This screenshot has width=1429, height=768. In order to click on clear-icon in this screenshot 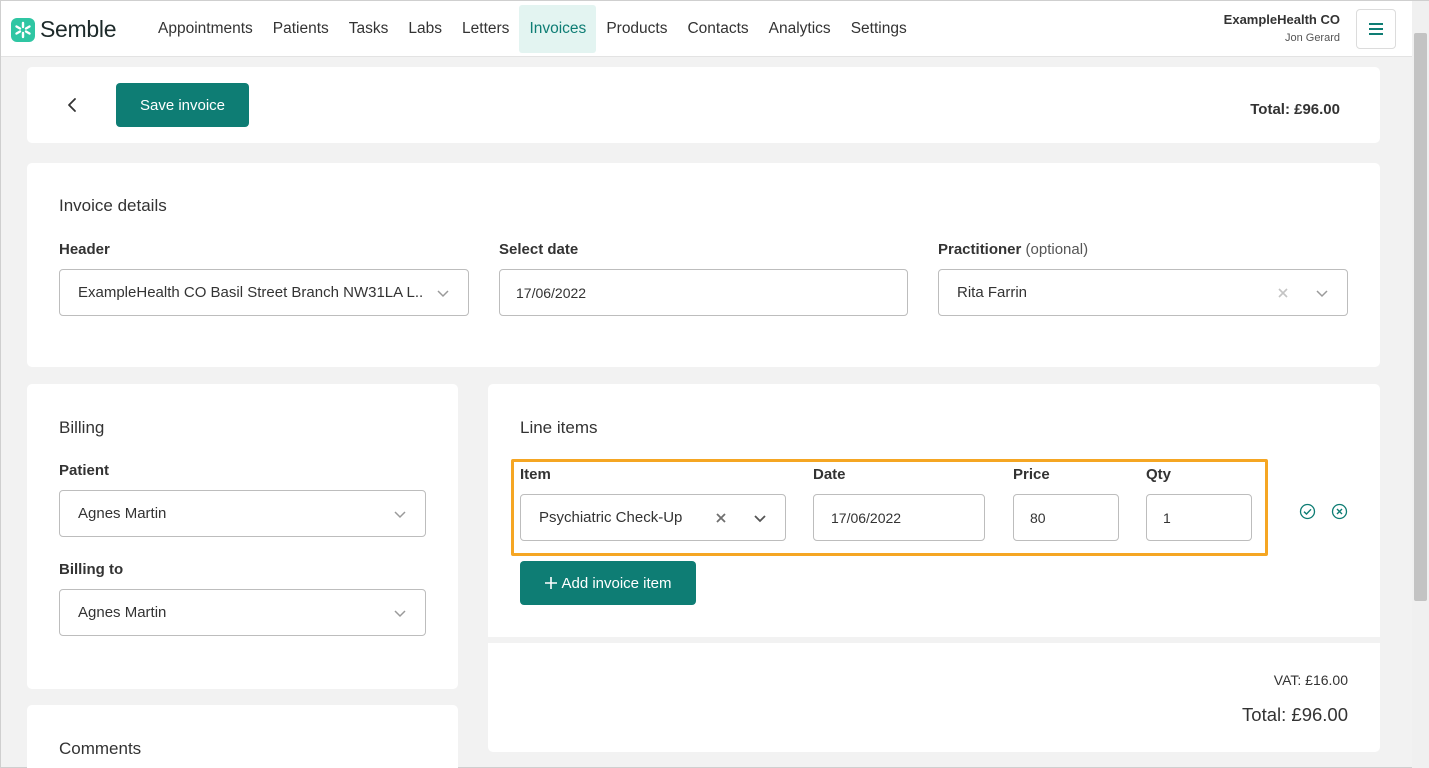, I will do `click(1283, 293)`.